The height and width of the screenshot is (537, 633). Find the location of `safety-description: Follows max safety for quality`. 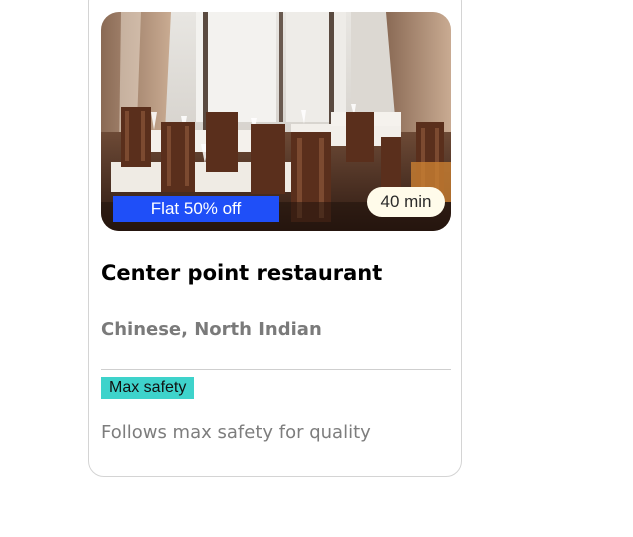

safety-description: Follows max safety for quality is located at coordinates (236, 432).